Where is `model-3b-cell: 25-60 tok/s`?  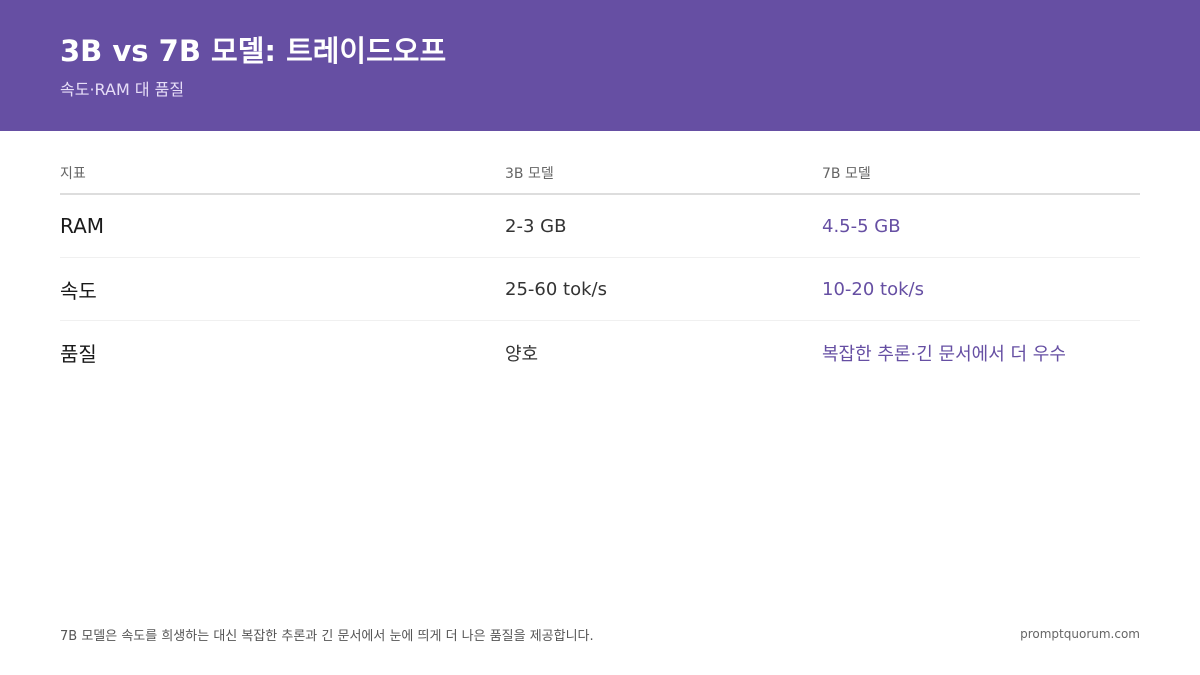 model-3b-cell: 25-60 tok/s is located at coordinates (556, 289).